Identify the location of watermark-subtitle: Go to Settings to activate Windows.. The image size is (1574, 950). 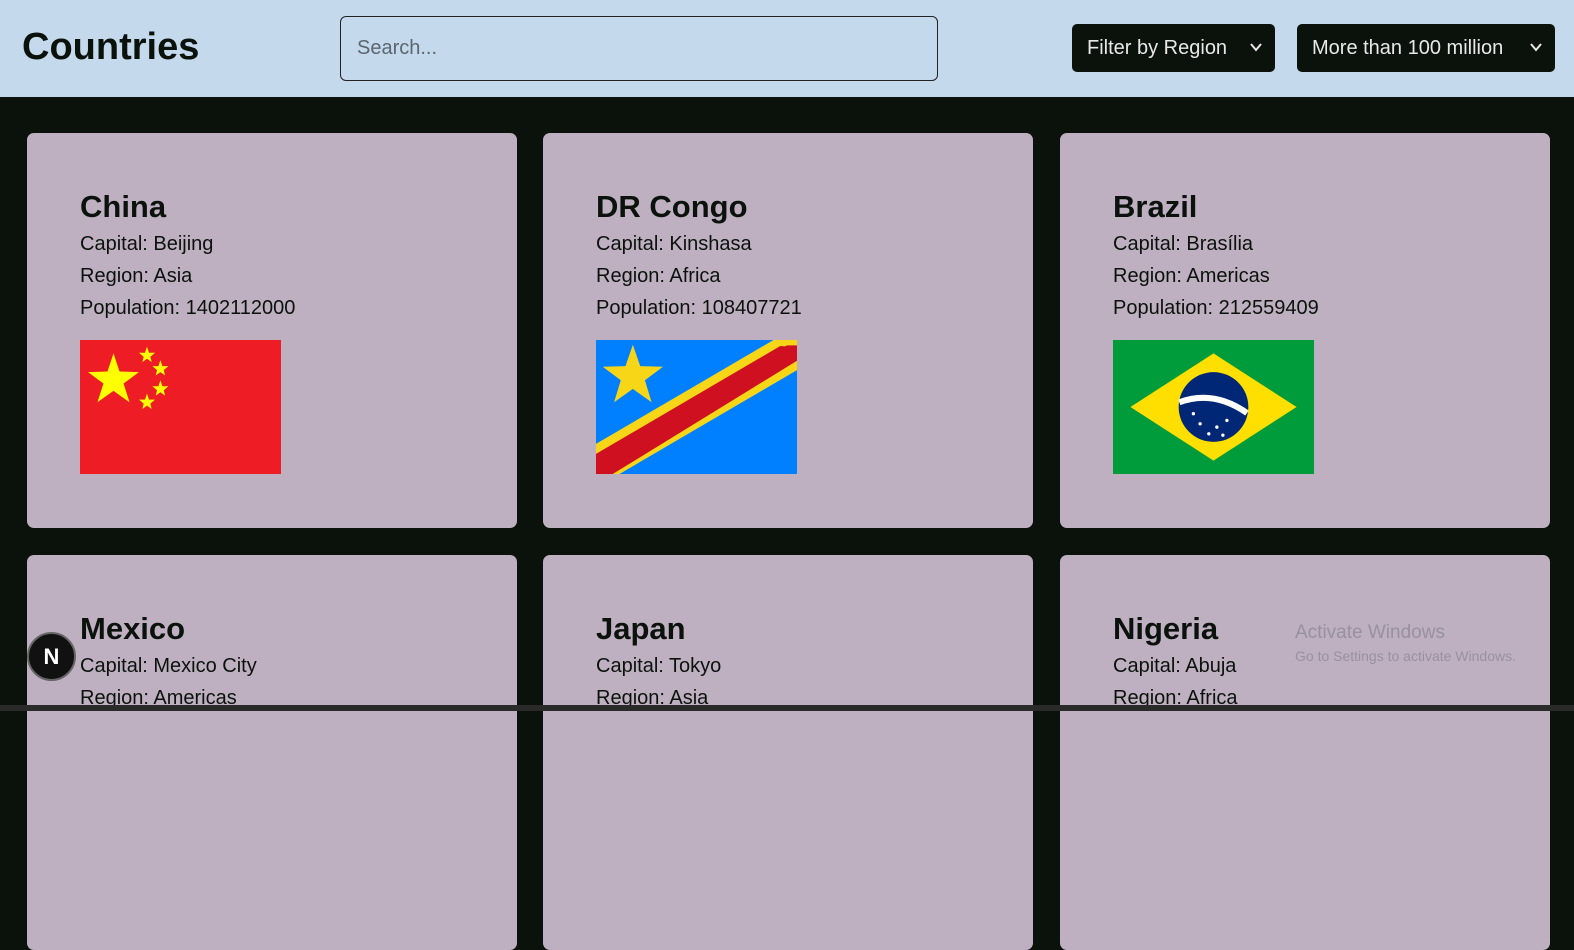
(1405, 656).